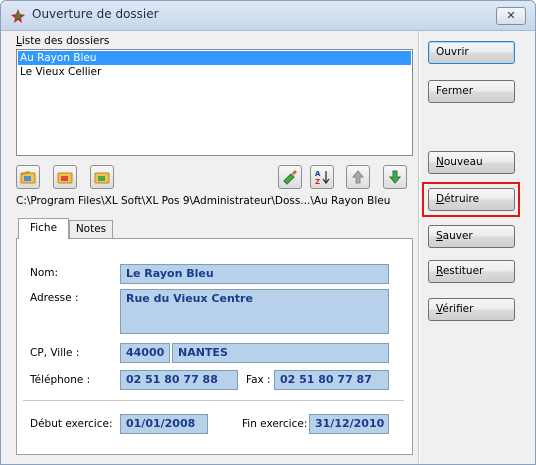 The width and height of the screenshot is (536, 465). I want to click on folder-new-icon, so click(102, 178).